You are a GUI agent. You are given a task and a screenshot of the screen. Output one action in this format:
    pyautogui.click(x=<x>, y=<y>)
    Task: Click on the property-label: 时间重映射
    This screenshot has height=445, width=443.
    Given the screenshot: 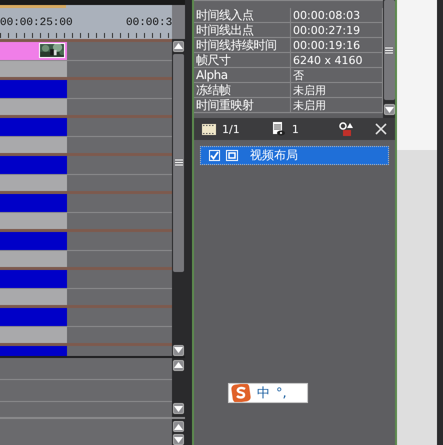 What is the action you would take?
    pyautogui.click(x=242, y=105)
    